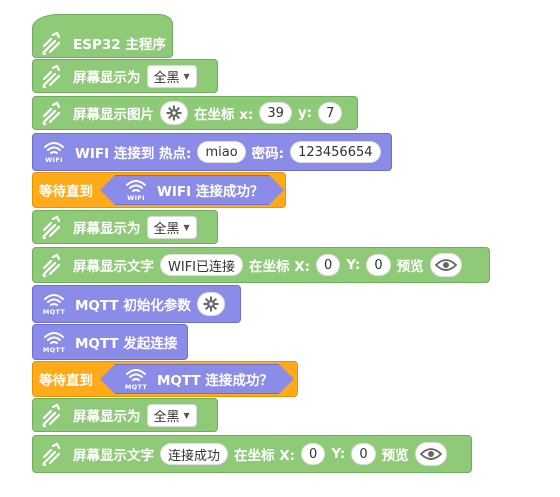  I want to click on text-input: 连接成功, so click(194, 454).